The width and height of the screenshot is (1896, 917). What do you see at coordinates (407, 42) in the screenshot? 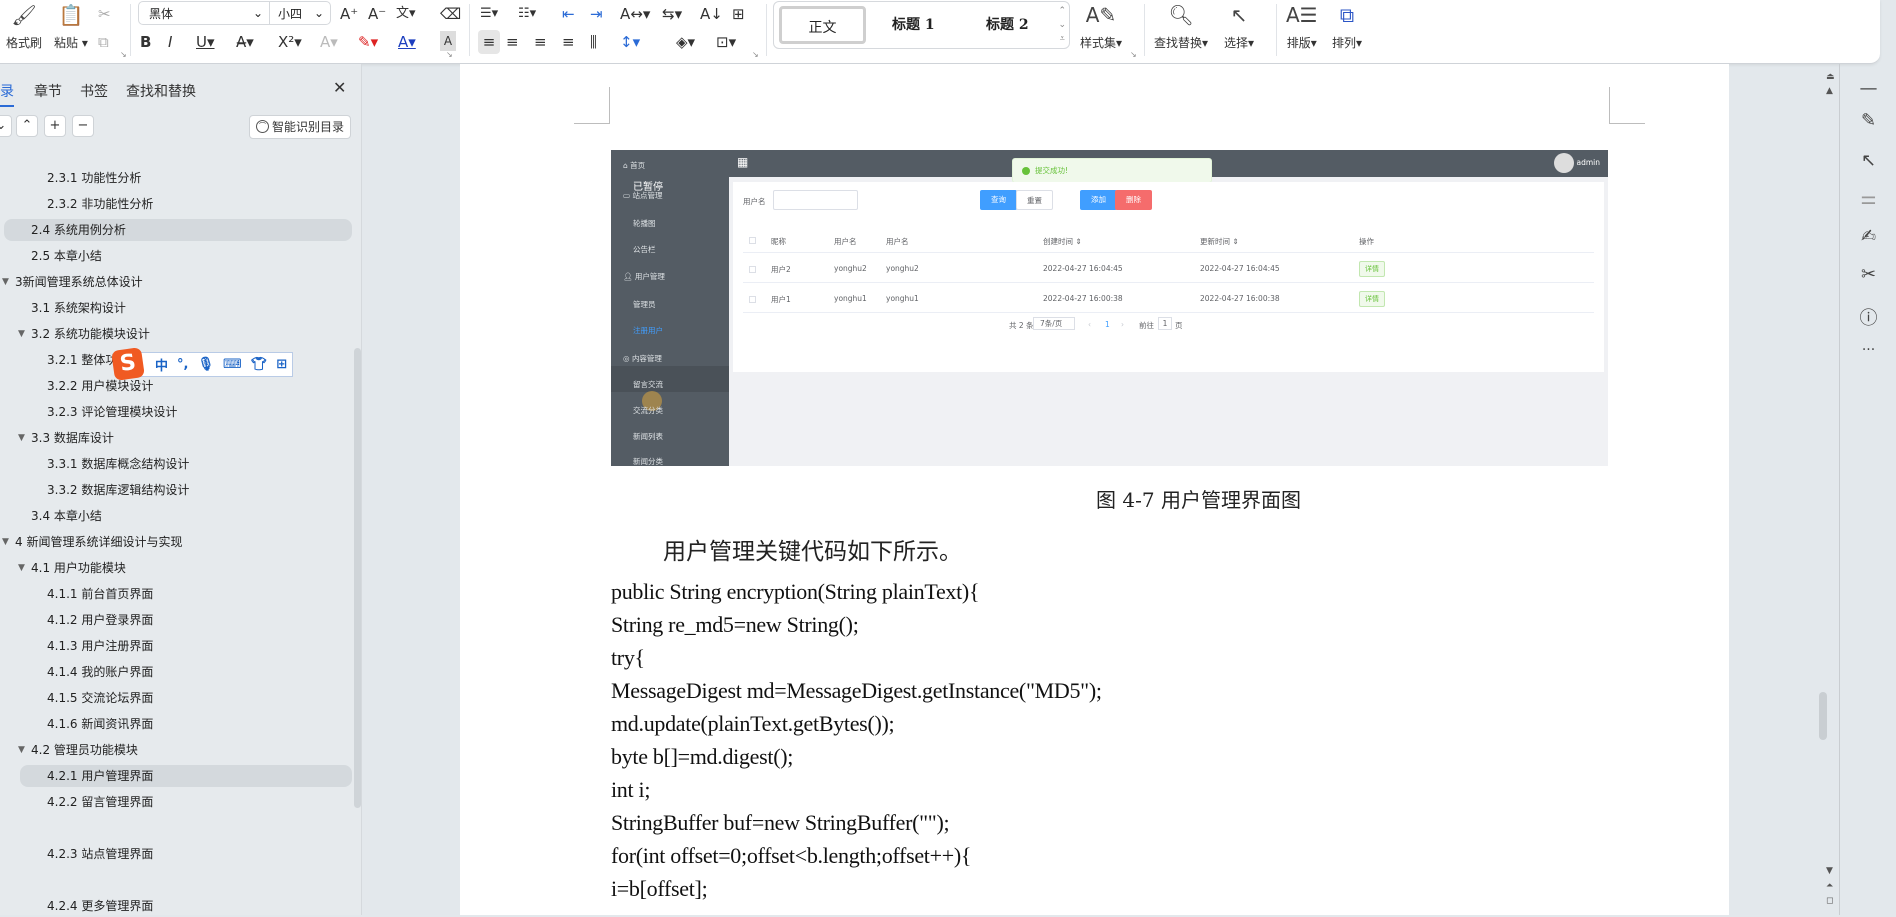
I see `font-color-button: A▾` at bounding box center [407, 42].